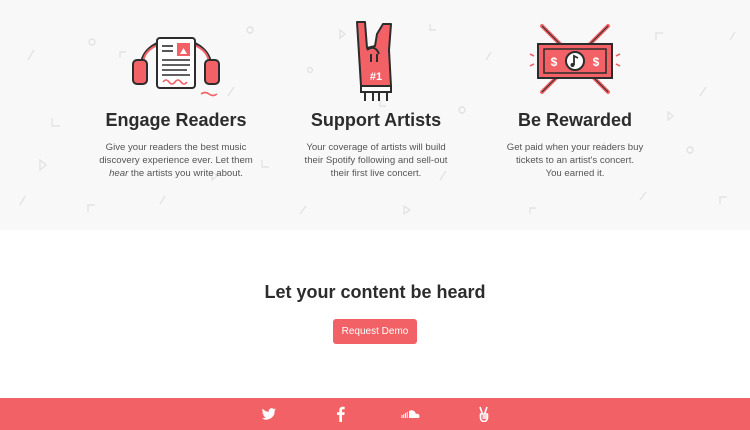 The width and height of the screenshot is (750, 430). What do you see at coordinates (269, 414) in the screenshot?
I see `twitter-icon` at bounding box center [269, 414].